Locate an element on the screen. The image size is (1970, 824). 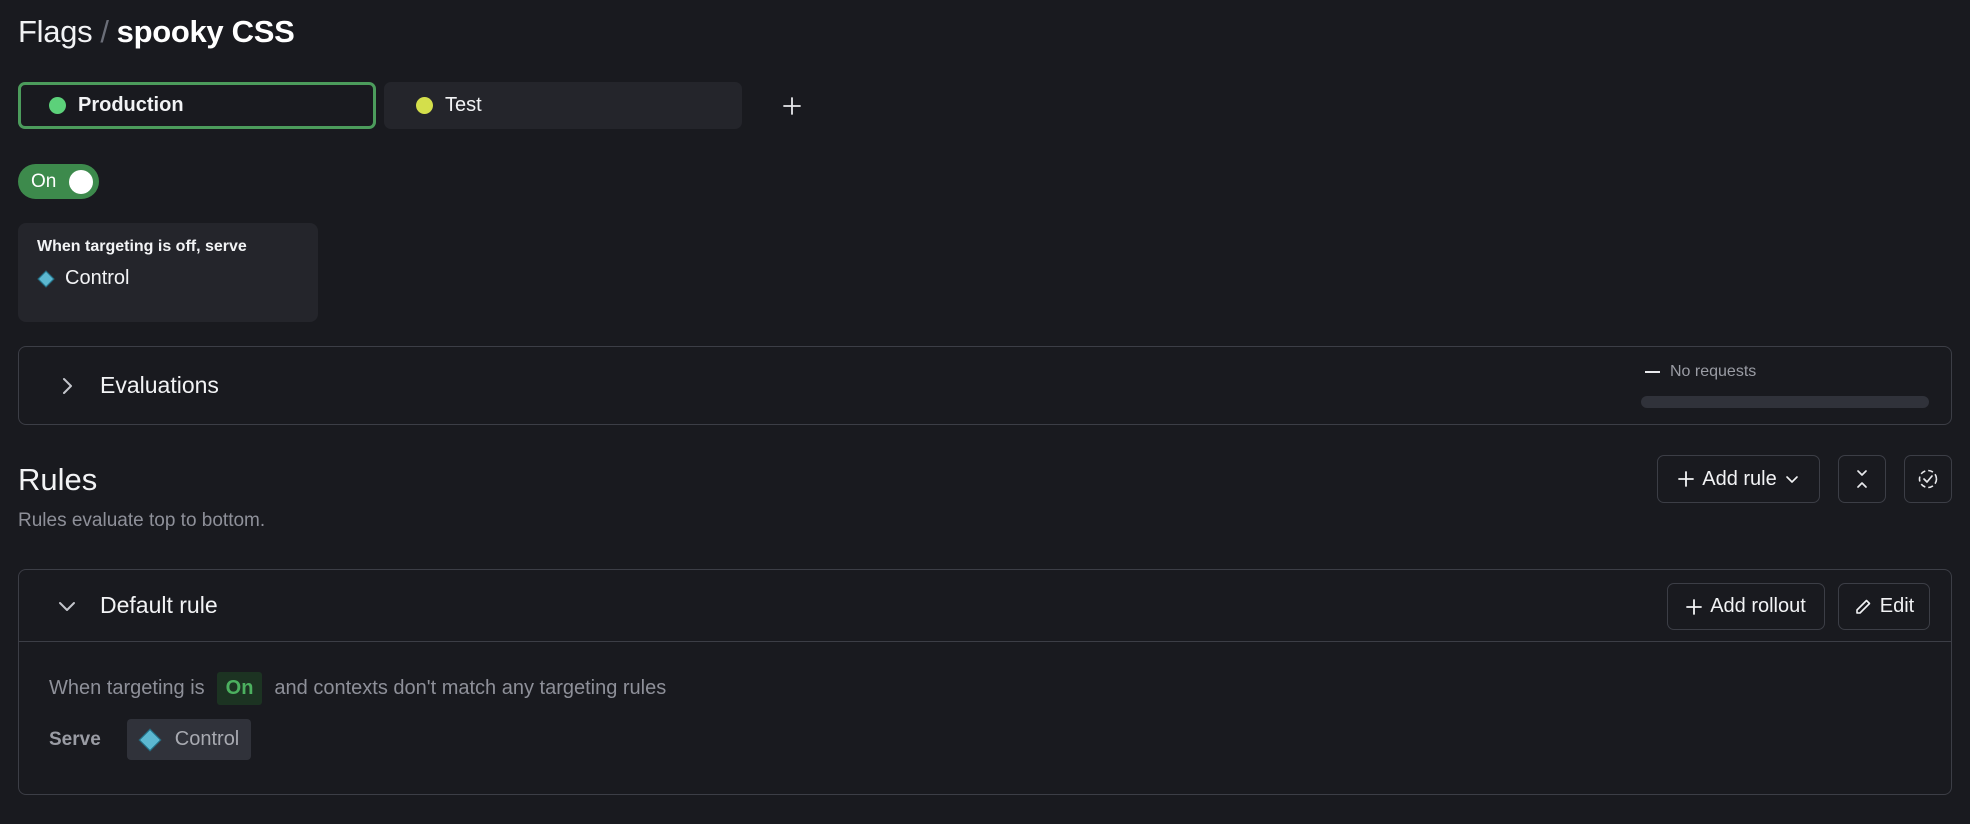
edit-button: Edit is located at coordinates (1884, 606).